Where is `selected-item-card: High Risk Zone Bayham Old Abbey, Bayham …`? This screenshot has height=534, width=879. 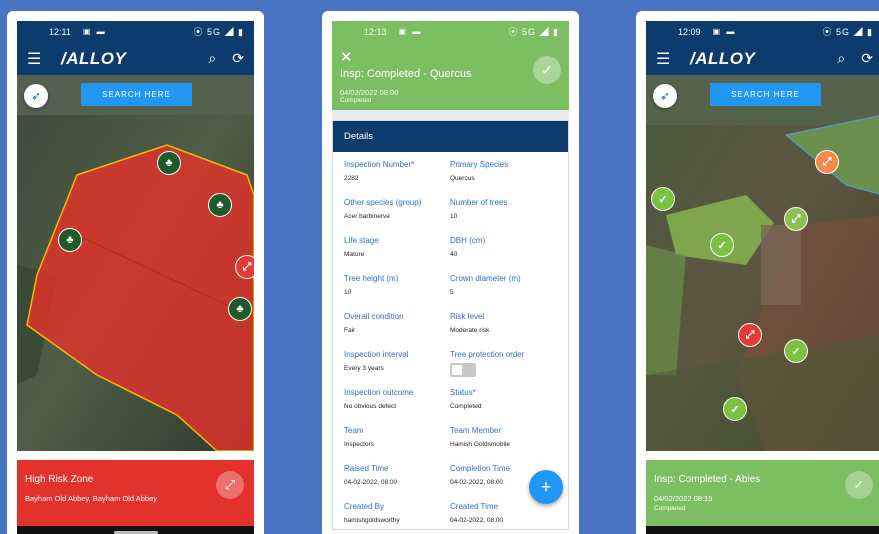 selected-item-card: High Risk Zone Bayham Old Abbey, Bayham … is located at coordinates (135, 493).